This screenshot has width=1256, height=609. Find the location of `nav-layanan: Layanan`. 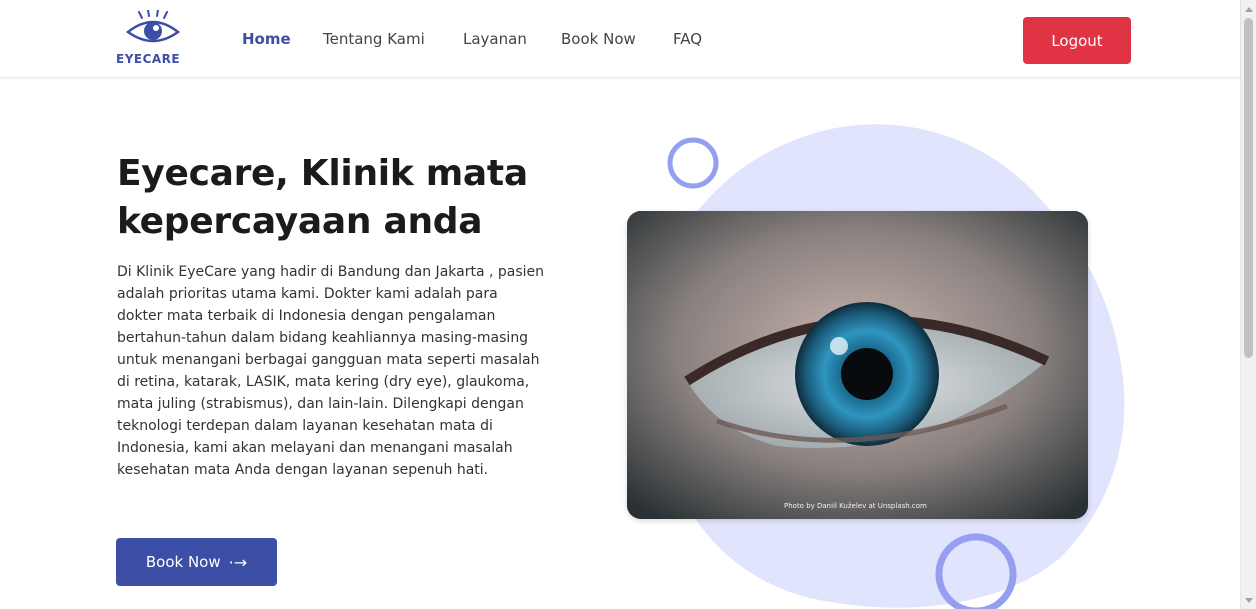

nav-layanan: Layanan is located at coordinates (495, 39).